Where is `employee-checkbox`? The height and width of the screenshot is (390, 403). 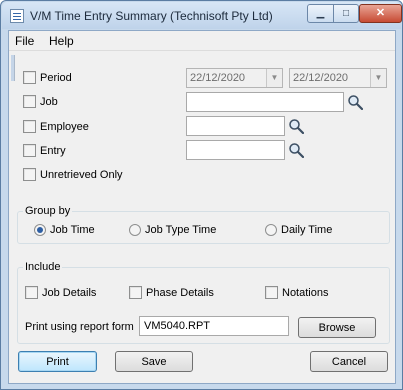 employee-checkbox is located at coordinates (29, 126).